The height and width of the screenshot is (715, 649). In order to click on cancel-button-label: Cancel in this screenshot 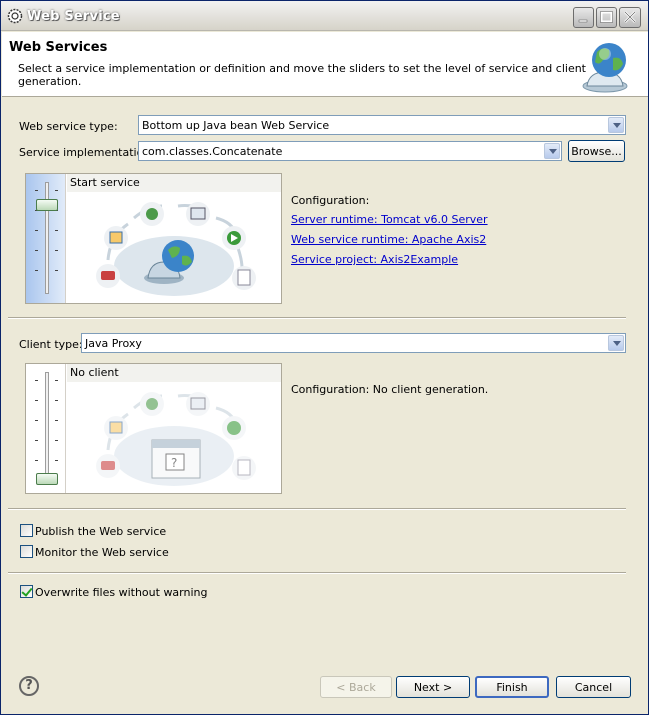, I will do `click(593, 687)`.